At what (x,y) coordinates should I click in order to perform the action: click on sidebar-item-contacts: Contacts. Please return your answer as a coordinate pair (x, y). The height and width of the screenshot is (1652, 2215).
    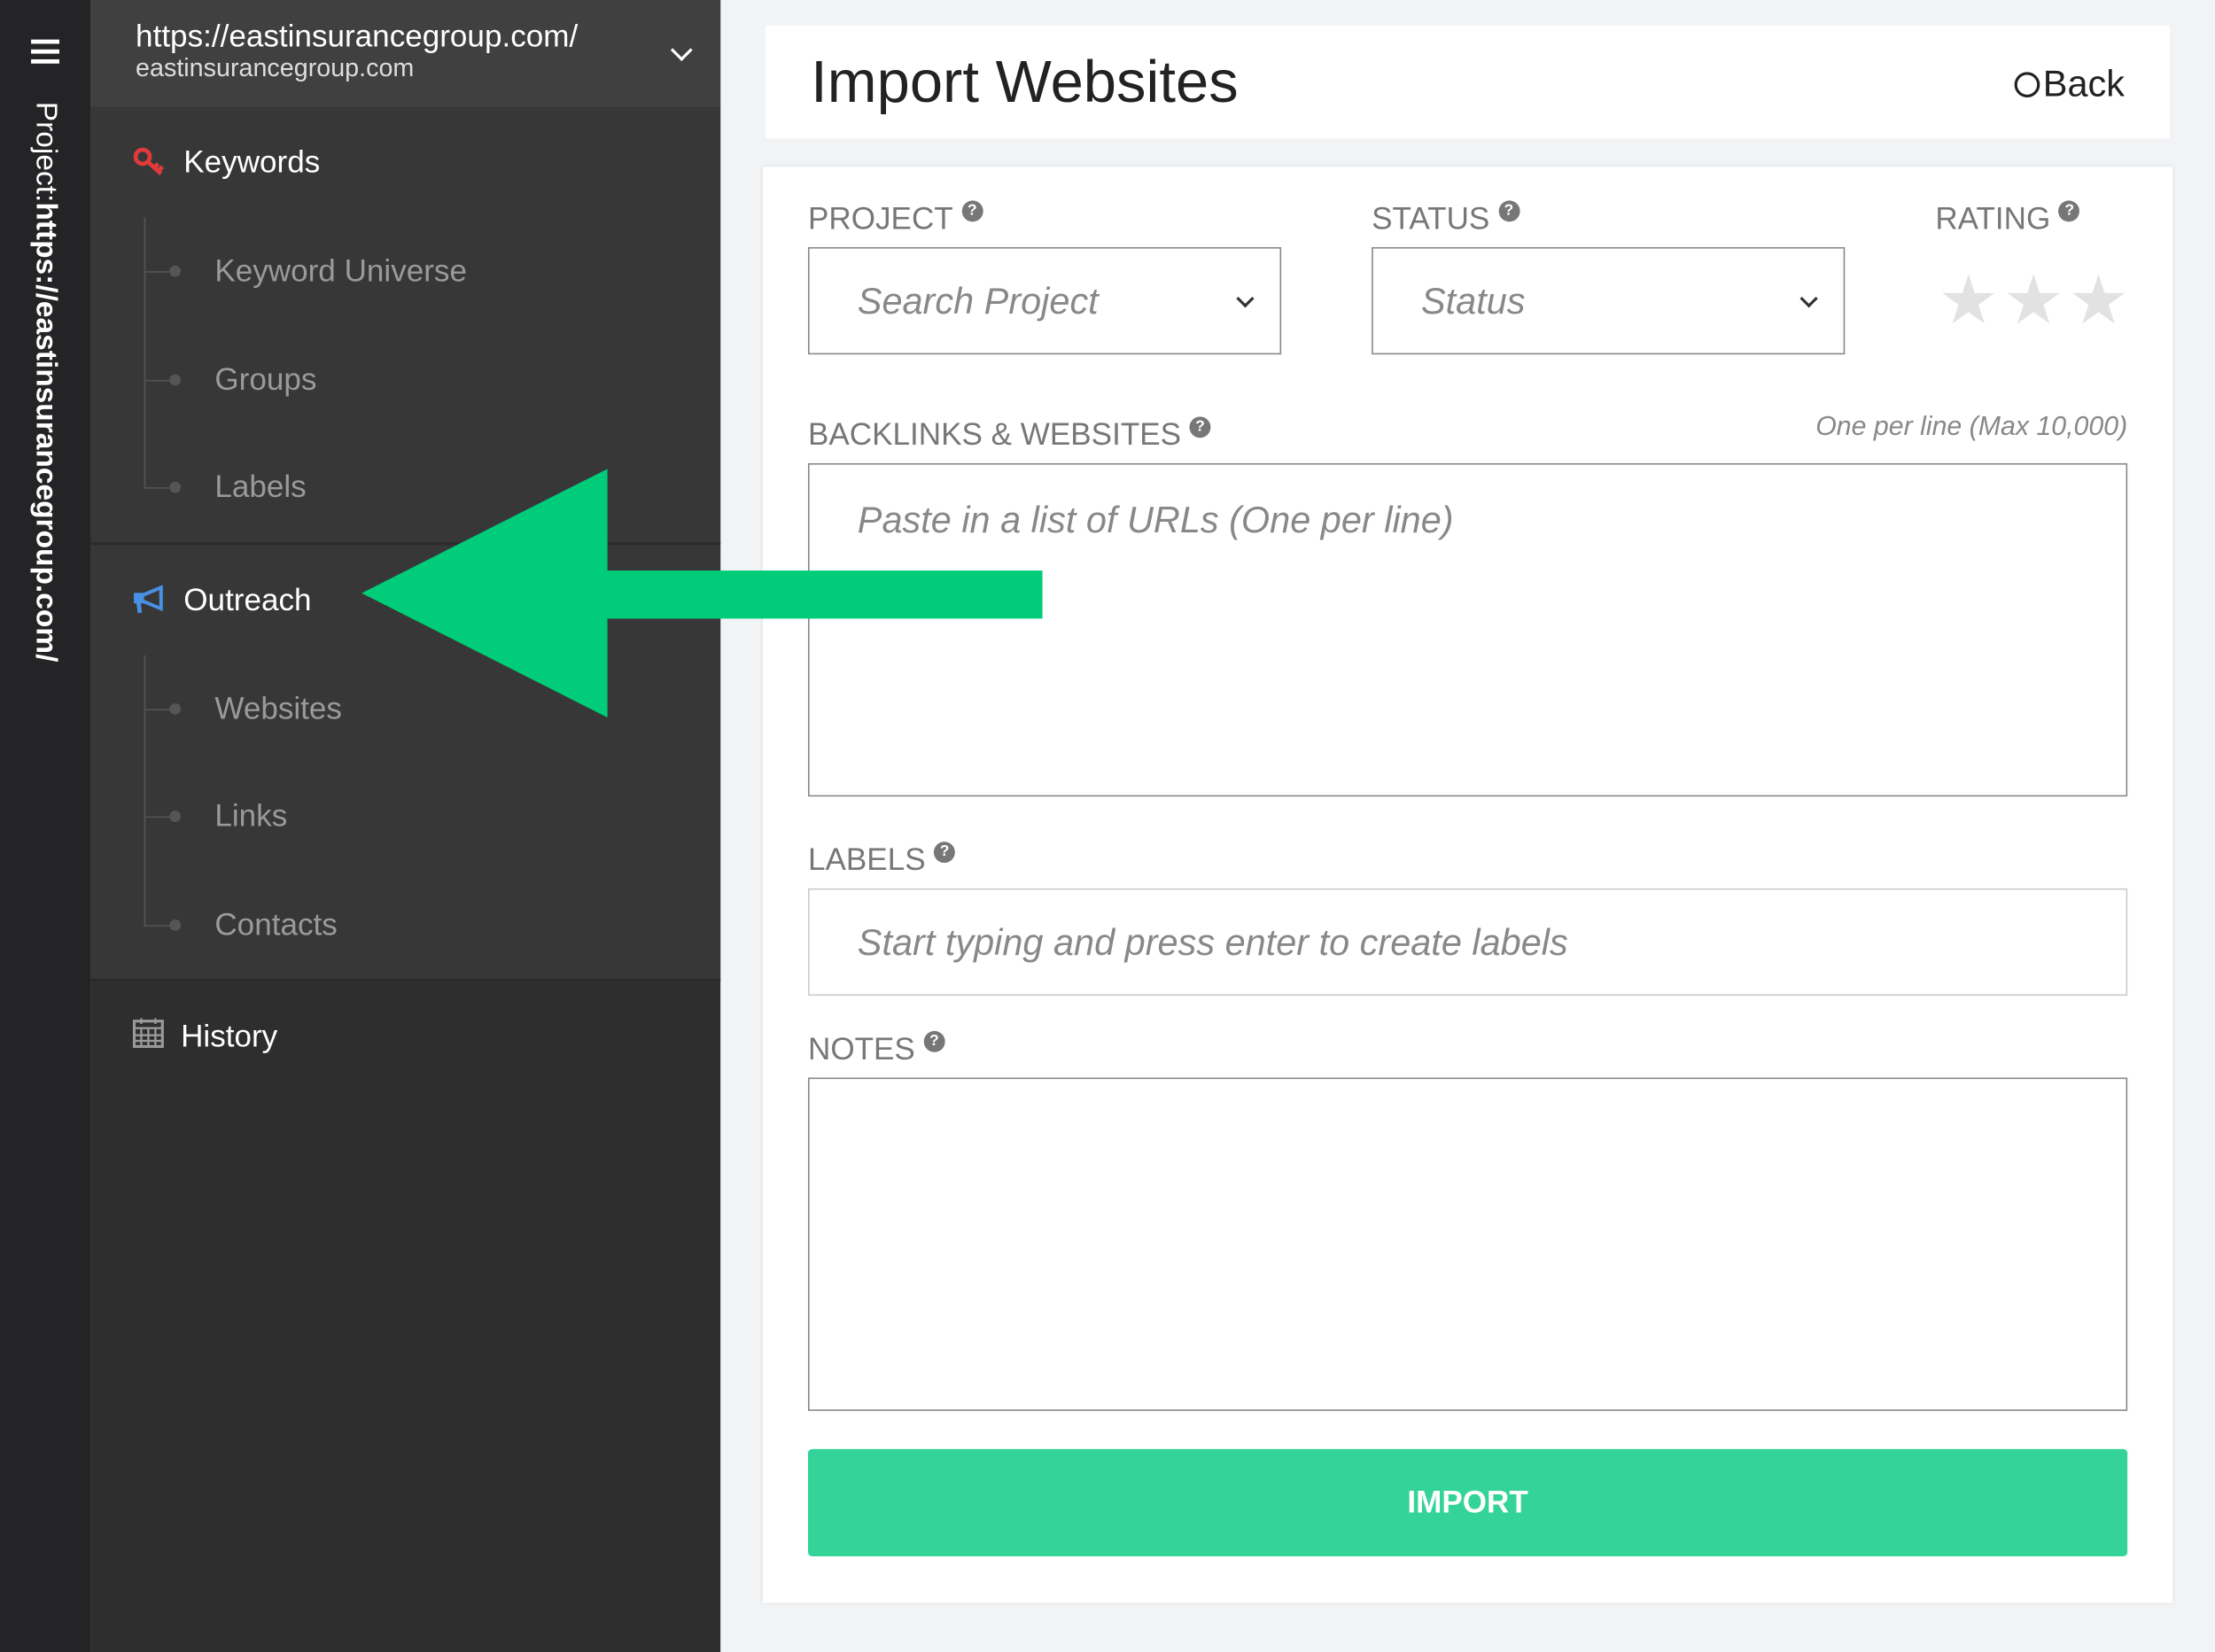
    Looking at the image, I should click on (432, 925).